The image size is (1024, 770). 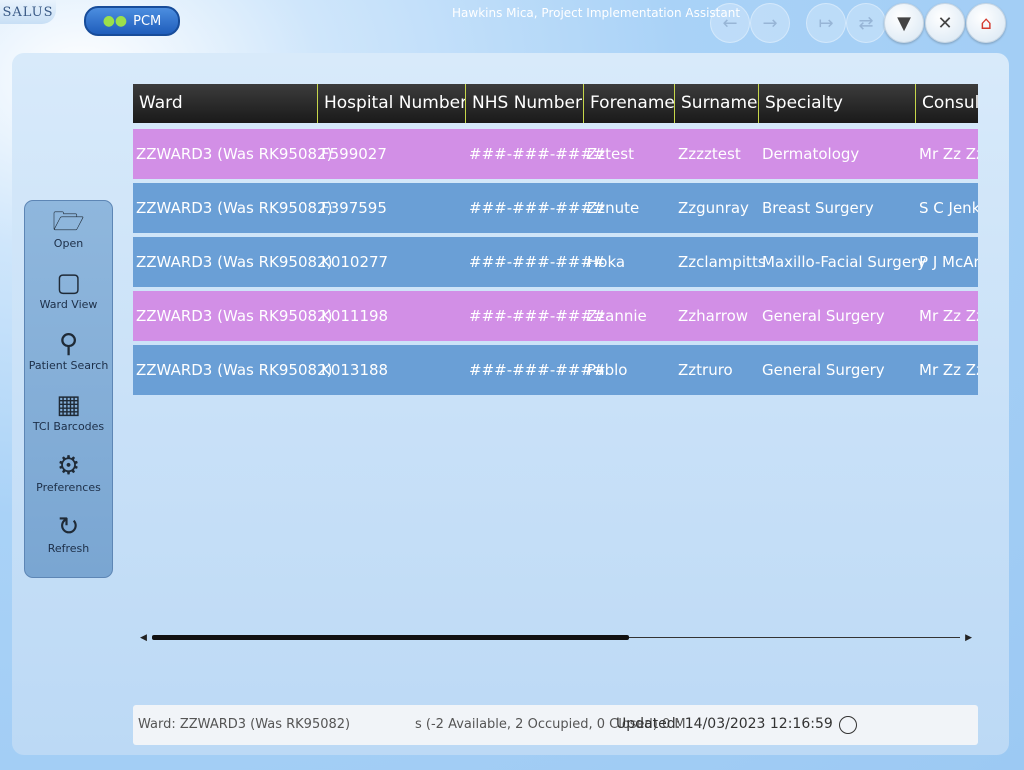 I want to click on filter-icon: ▼, so click(x=904, y=23).